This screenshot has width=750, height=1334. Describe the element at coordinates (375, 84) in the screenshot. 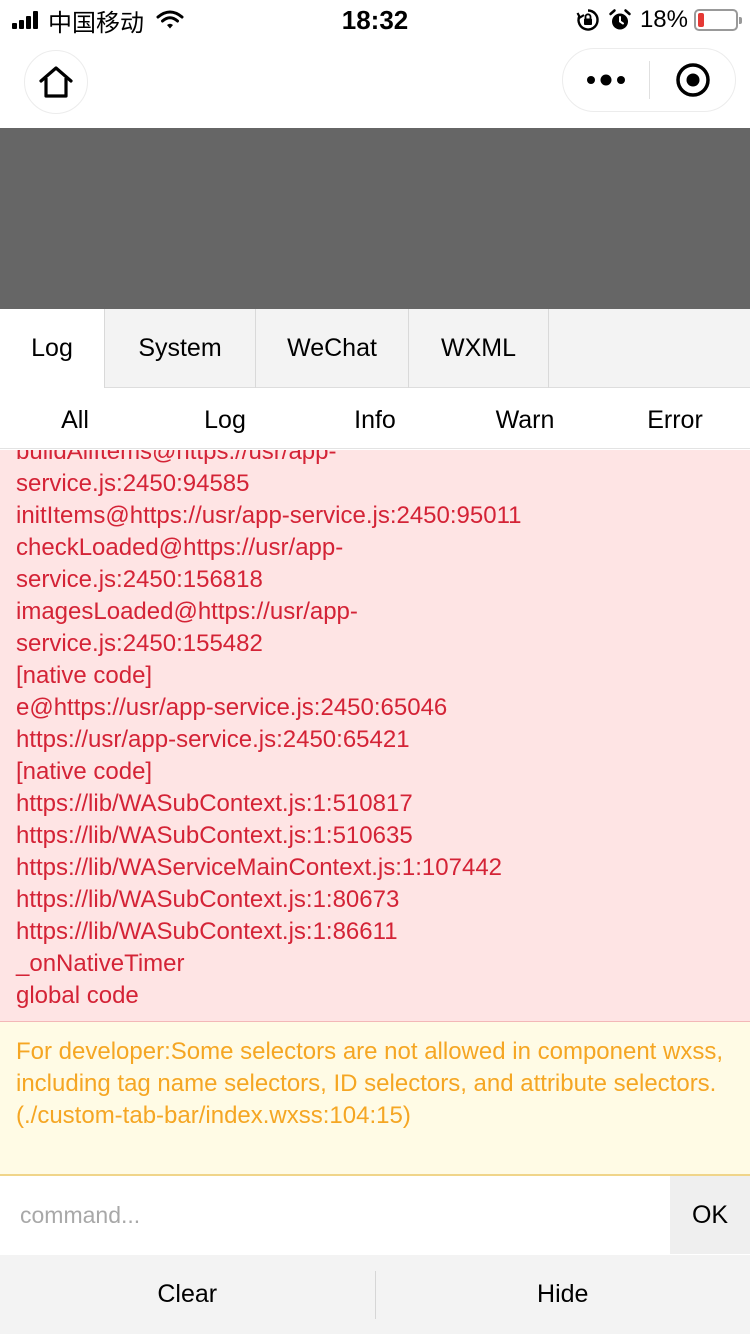

I see `mini-program-nav-bar` at that location.